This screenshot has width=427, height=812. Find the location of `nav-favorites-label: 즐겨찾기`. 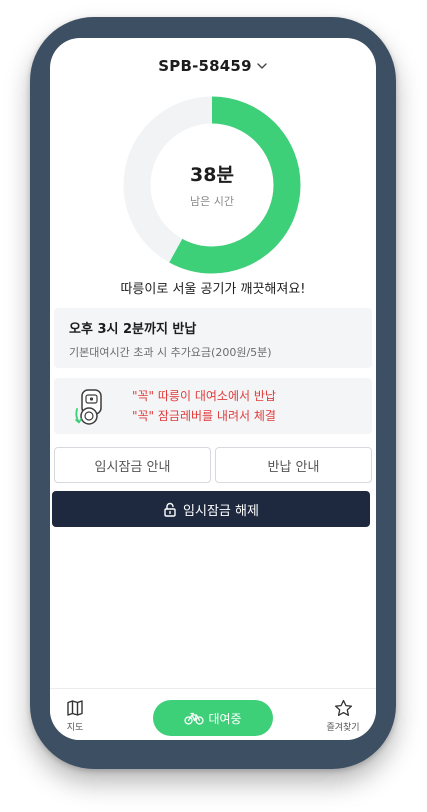

nav-favorites-label: 즐겨찾기 is located at coordinates (343, 728).